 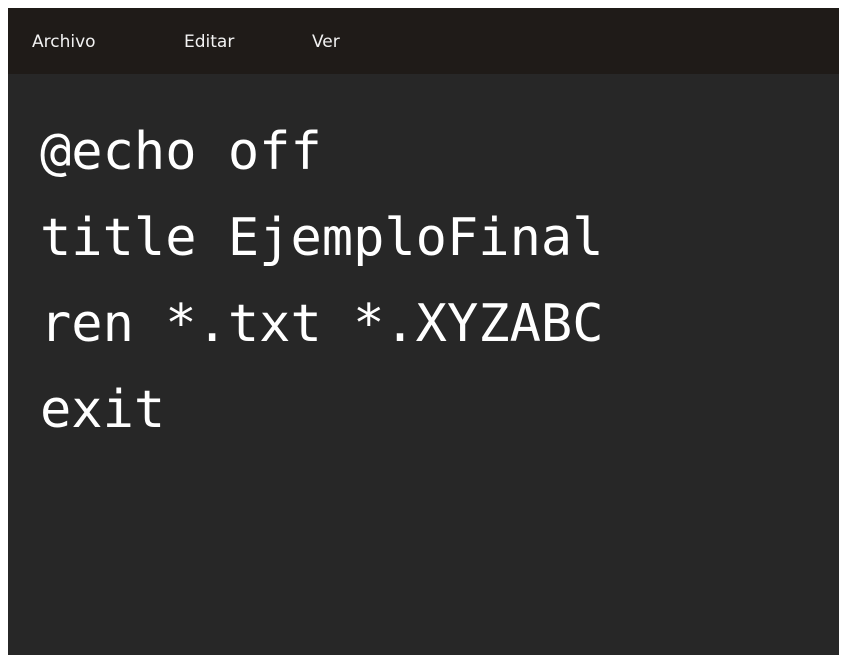 What do you see at coordinates (326, 42) in the screenshot?
I see `menu-ver: Ver` at bounding box center [326, 42].